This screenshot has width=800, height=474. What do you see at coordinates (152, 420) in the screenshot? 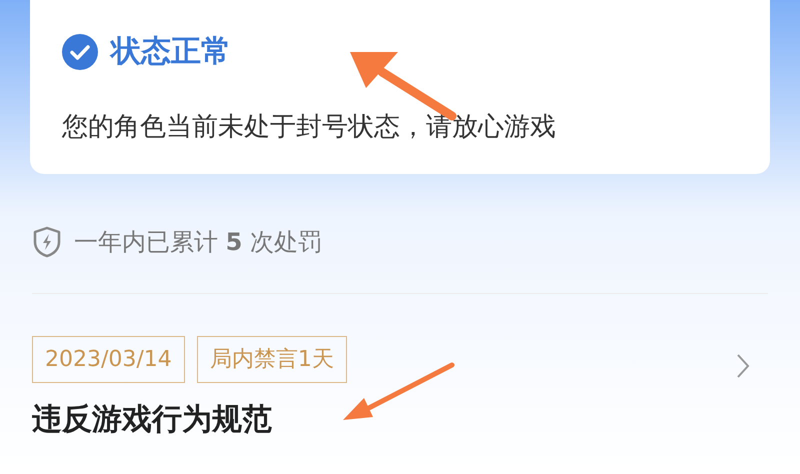
I see `record-title: 违反游戏行为规范` at bounding box center [152, 420].